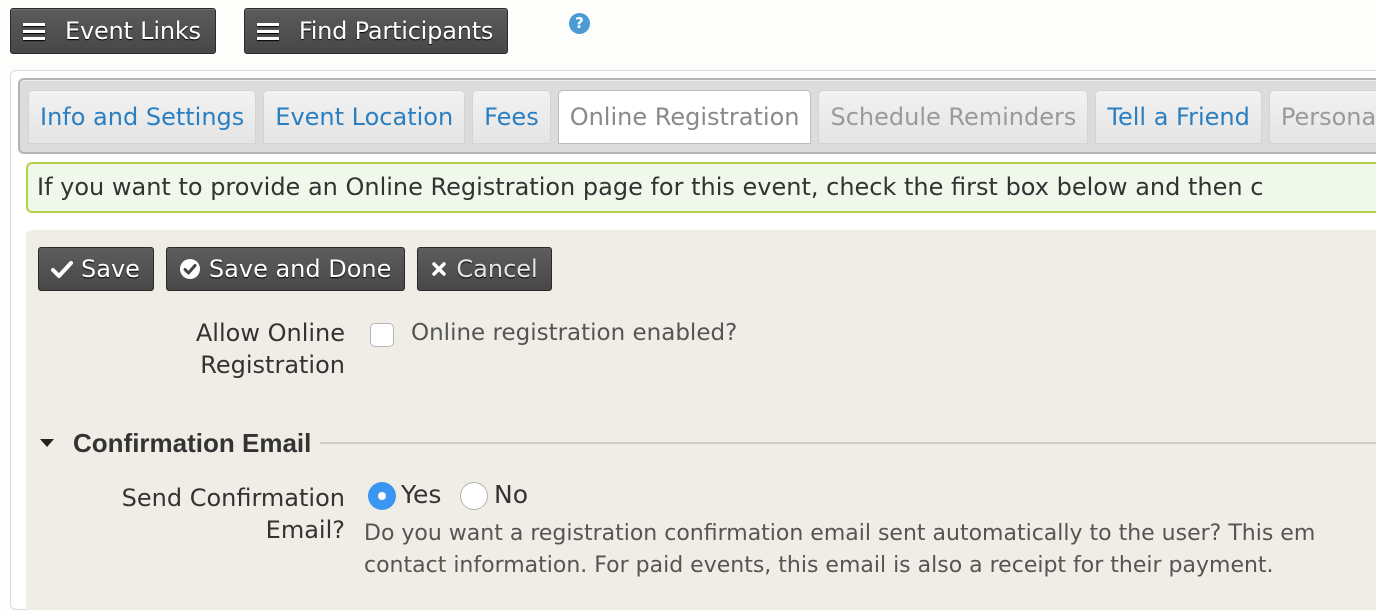  What do you see at coordinates (110, 269) in the screenshot?
I see `save-label: Save` at bounding box center [110, 269].